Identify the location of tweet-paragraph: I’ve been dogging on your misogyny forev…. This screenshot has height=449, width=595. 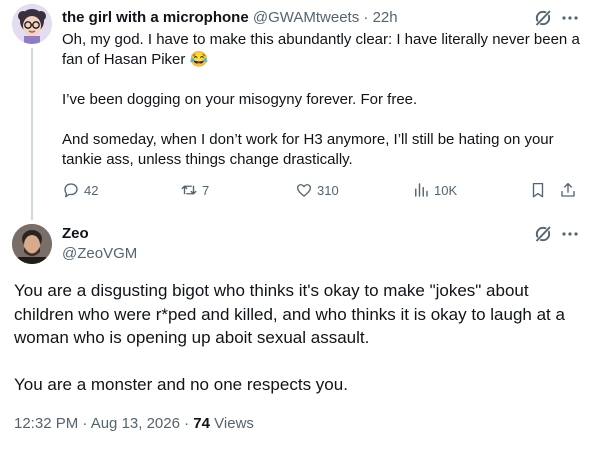
(240, 99).